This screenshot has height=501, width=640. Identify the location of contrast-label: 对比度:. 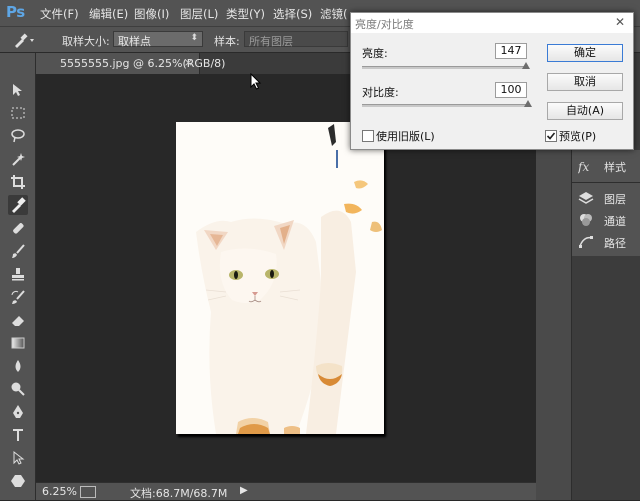
(380, 92).